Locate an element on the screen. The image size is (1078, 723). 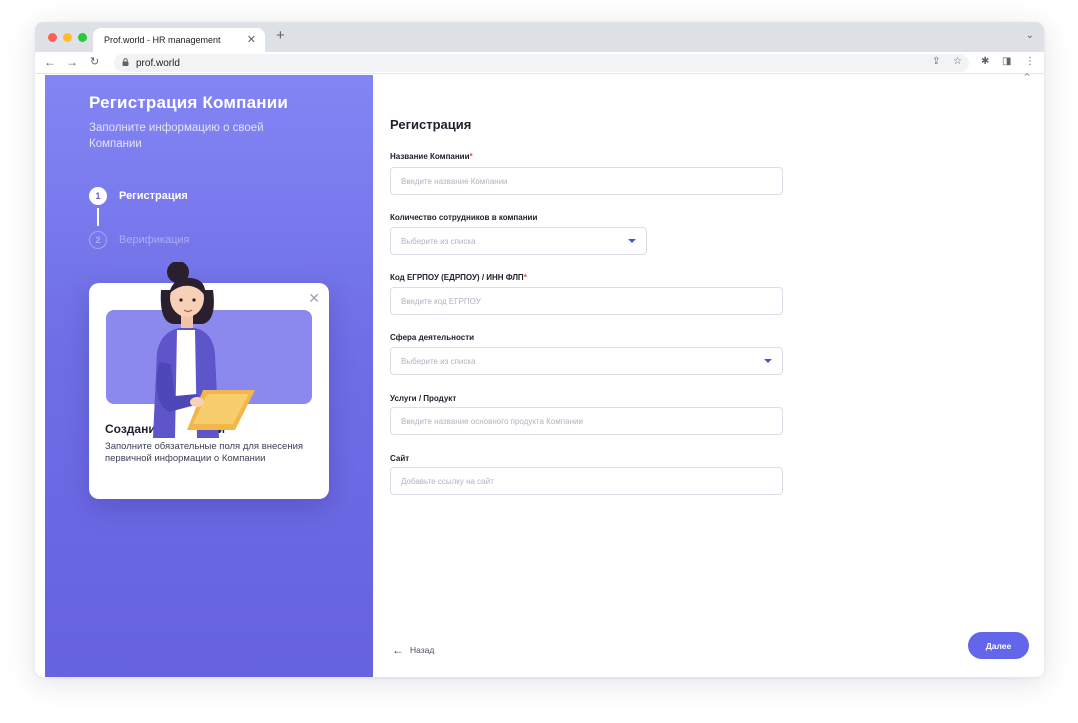
website-input: Добавьте ссылку на сайт is located at coordinates (586, 481).